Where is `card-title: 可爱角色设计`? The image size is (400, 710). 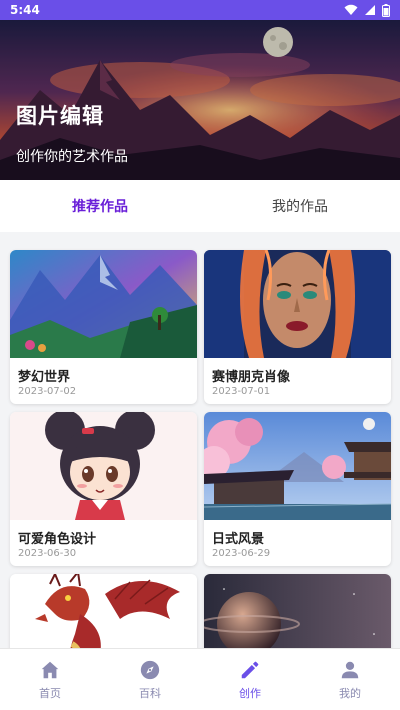 card-title: 可爱角色设计 is located at coordinates (57, 539).